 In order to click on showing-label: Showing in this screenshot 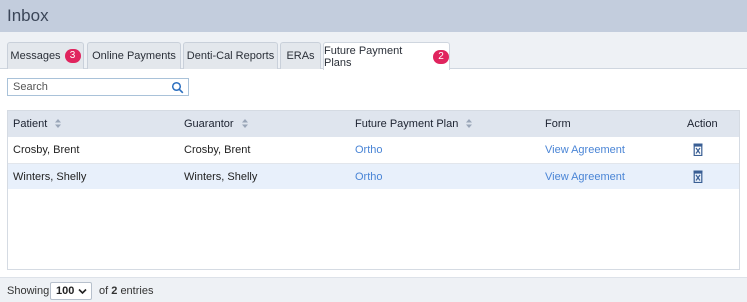, I will do `click(28, 291)`.